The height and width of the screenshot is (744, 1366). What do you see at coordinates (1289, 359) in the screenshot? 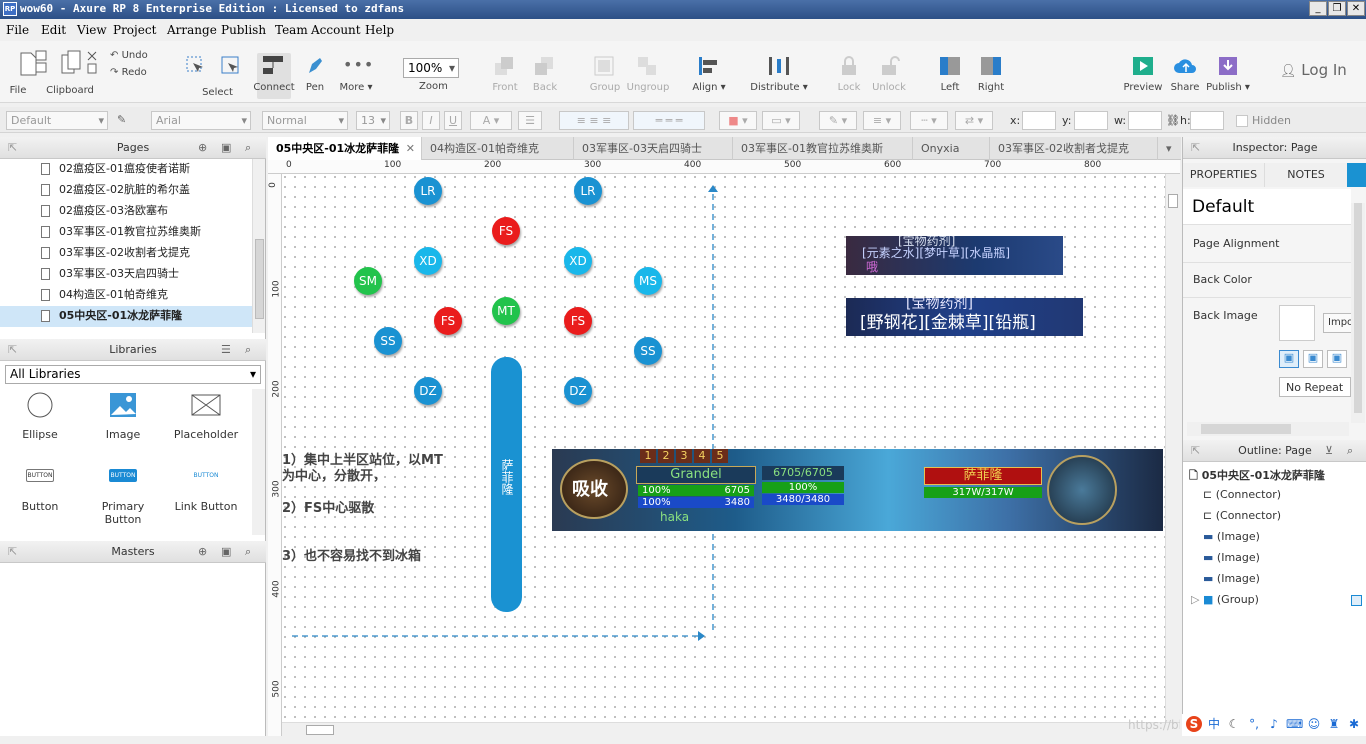
I see `align-image-left-button: ▣` at bounding box center [1289, 359].